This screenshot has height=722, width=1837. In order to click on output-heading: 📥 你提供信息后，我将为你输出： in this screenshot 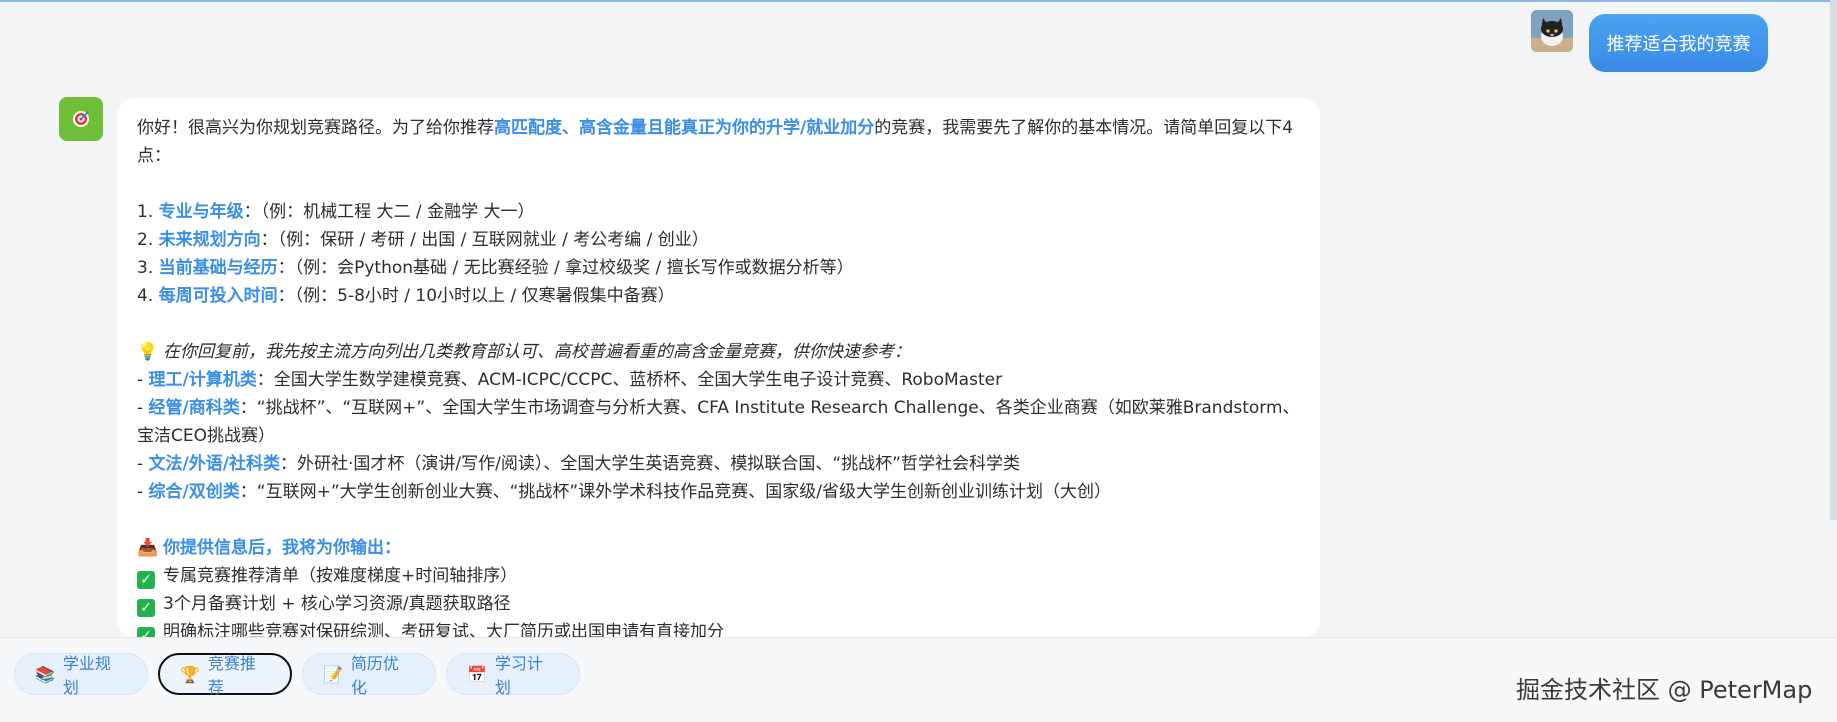, I will do `click(718, 548)`.